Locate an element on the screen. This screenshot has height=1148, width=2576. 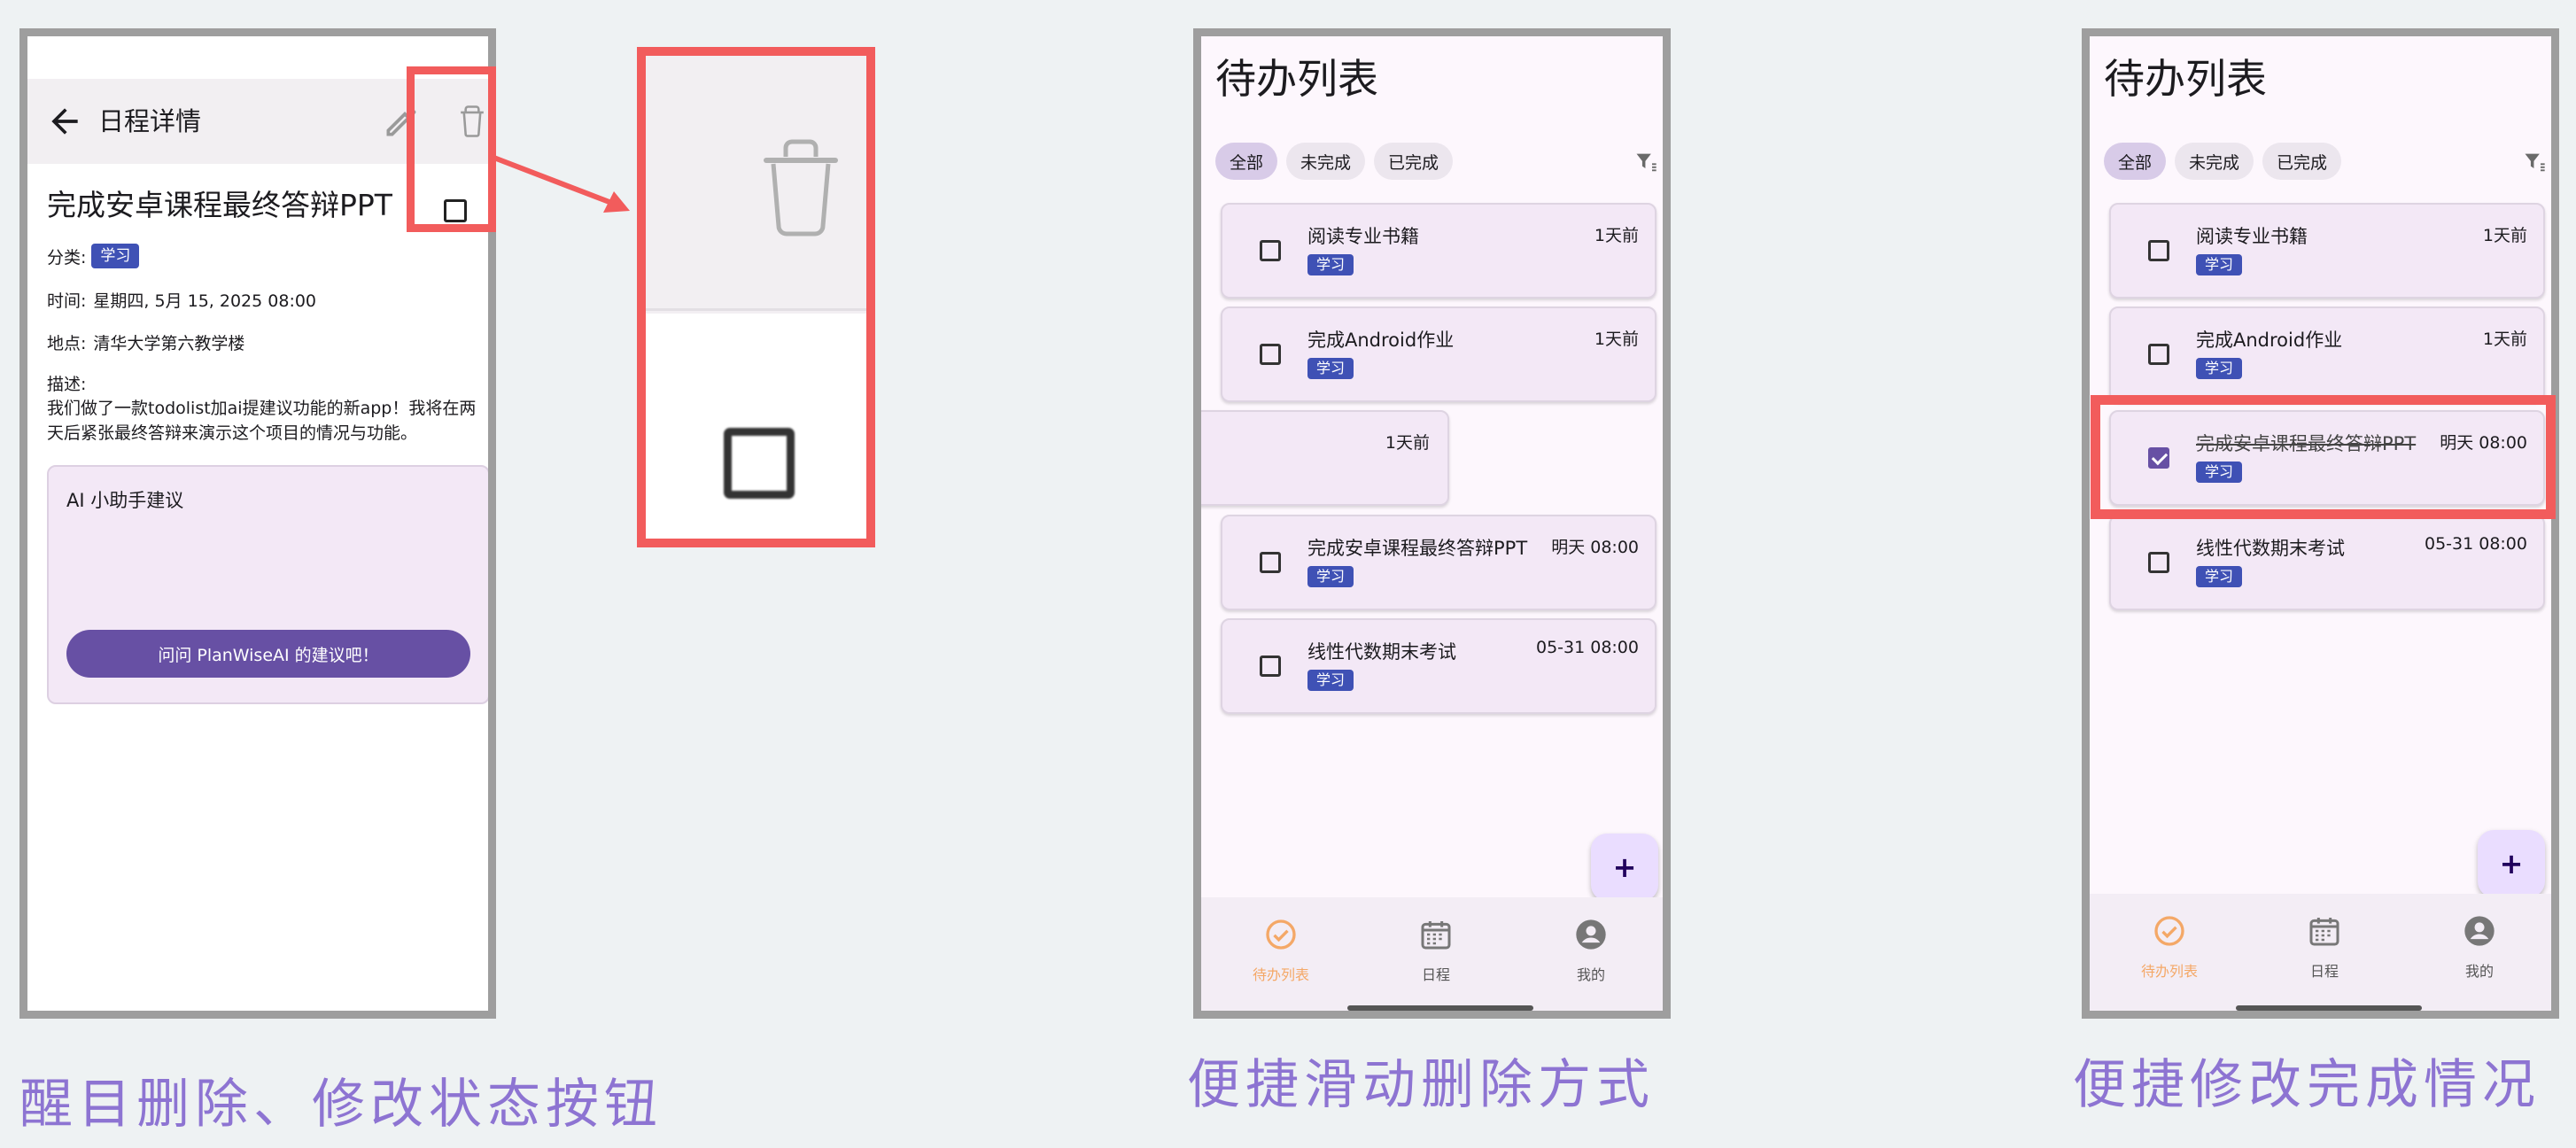
location-row: 地点: 清华大学第六教学楼 is located at coordinates (145, 342).